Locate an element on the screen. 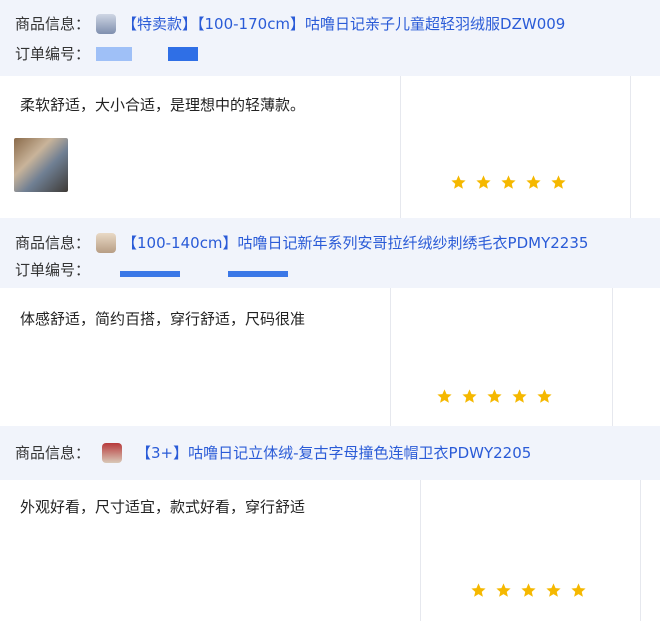  sweater-thumbnail-icon is located at coordinates (106, 242).